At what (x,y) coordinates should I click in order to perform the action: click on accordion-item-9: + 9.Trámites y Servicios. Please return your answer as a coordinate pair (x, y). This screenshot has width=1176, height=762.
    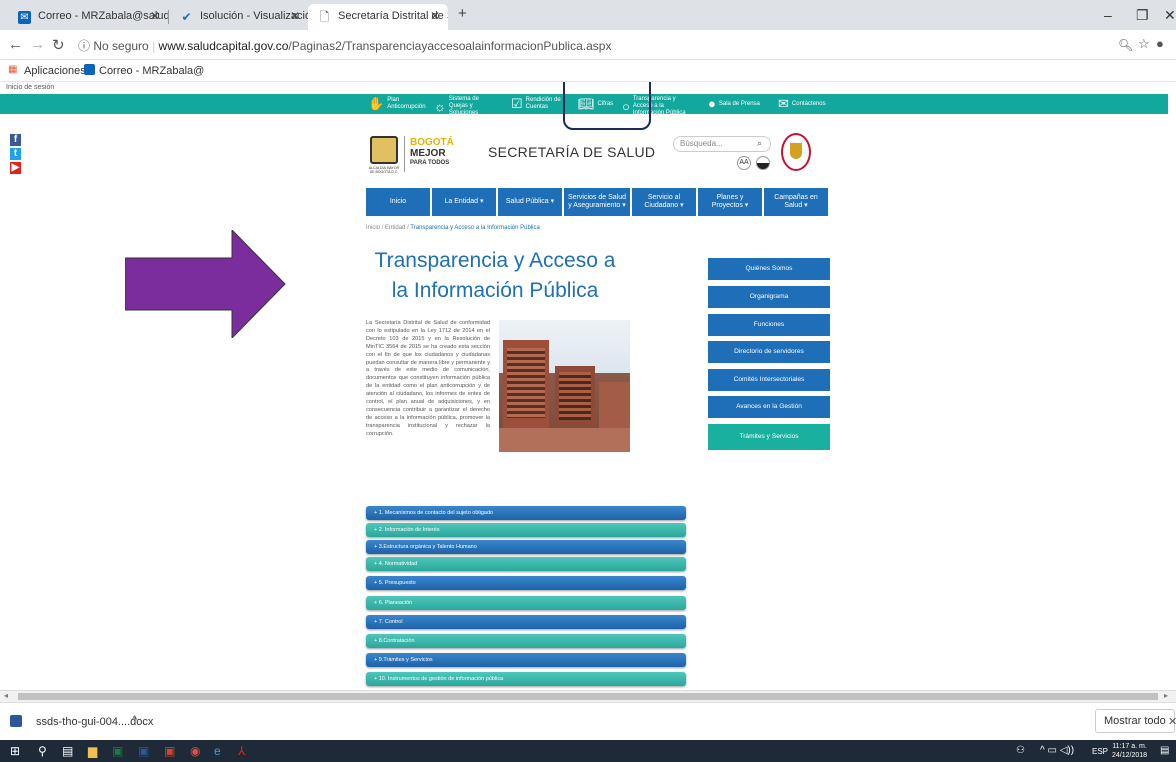
    Looking at the image, I should click on (526, 660).